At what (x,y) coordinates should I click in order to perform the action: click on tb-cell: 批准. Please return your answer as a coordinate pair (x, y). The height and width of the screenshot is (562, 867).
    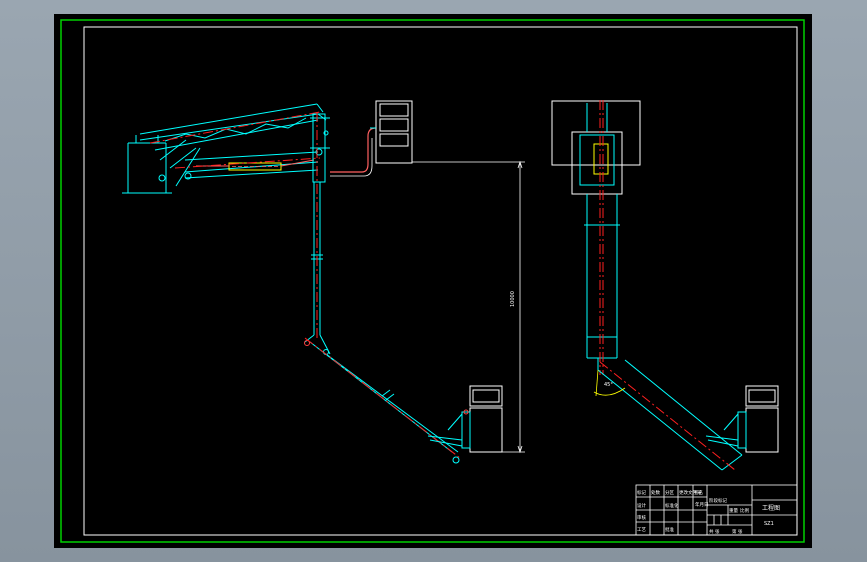
    Looking at the image, I should click on (669, 529).